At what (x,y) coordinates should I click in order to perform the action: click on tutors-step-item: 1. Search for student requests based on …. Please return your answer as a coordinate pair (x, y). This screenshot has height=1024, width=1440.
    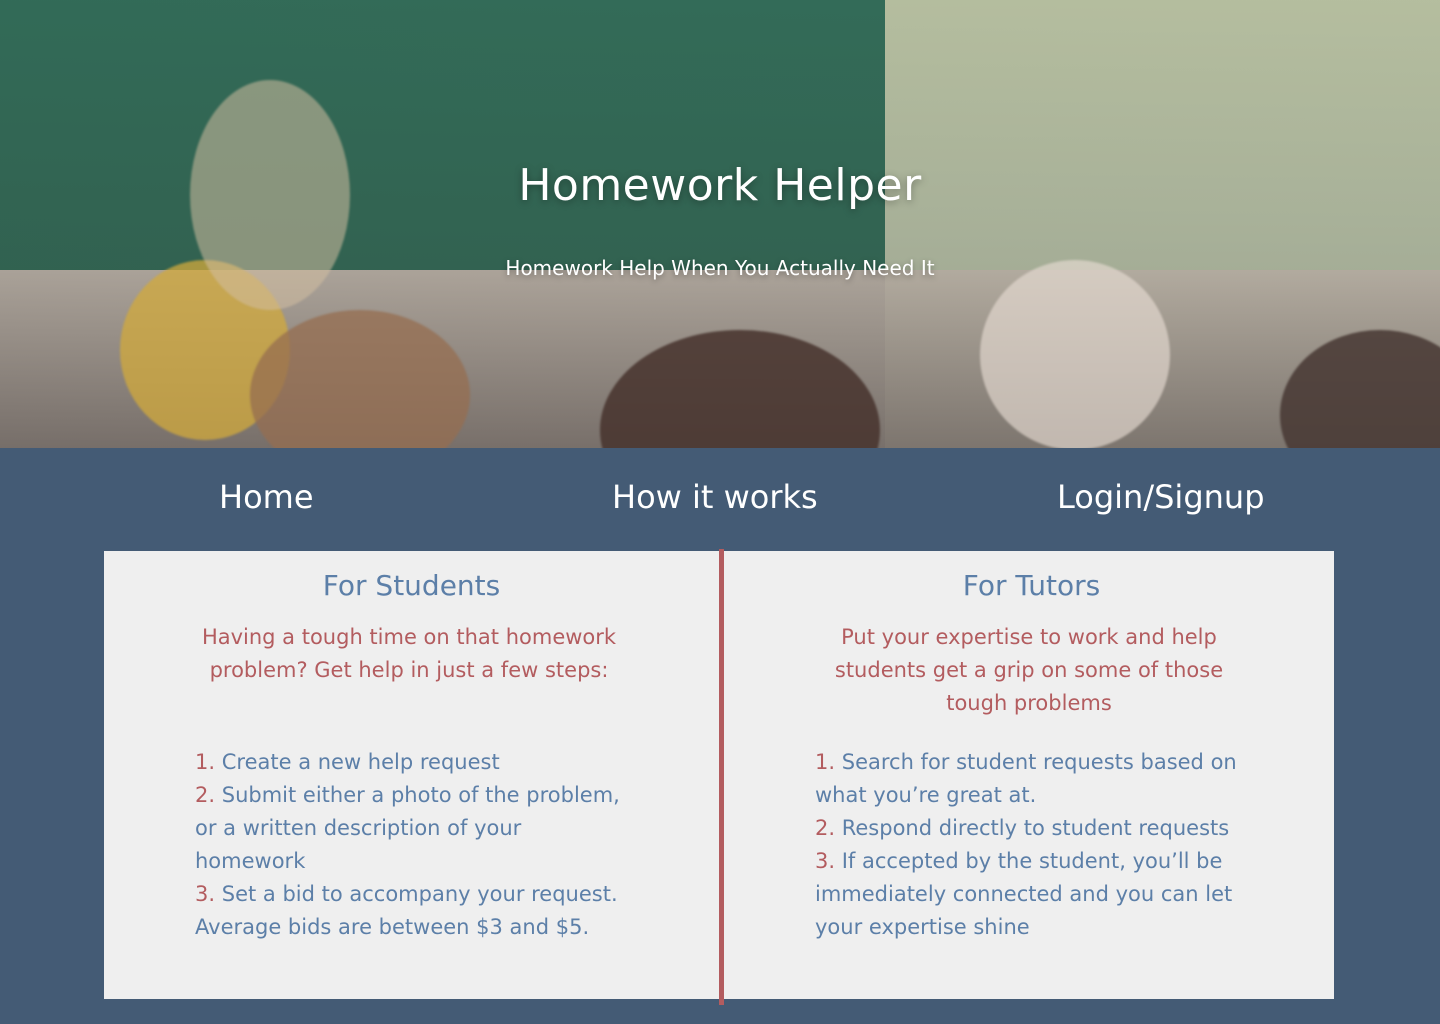
    Looking at the image, I should click on (1030, 779).